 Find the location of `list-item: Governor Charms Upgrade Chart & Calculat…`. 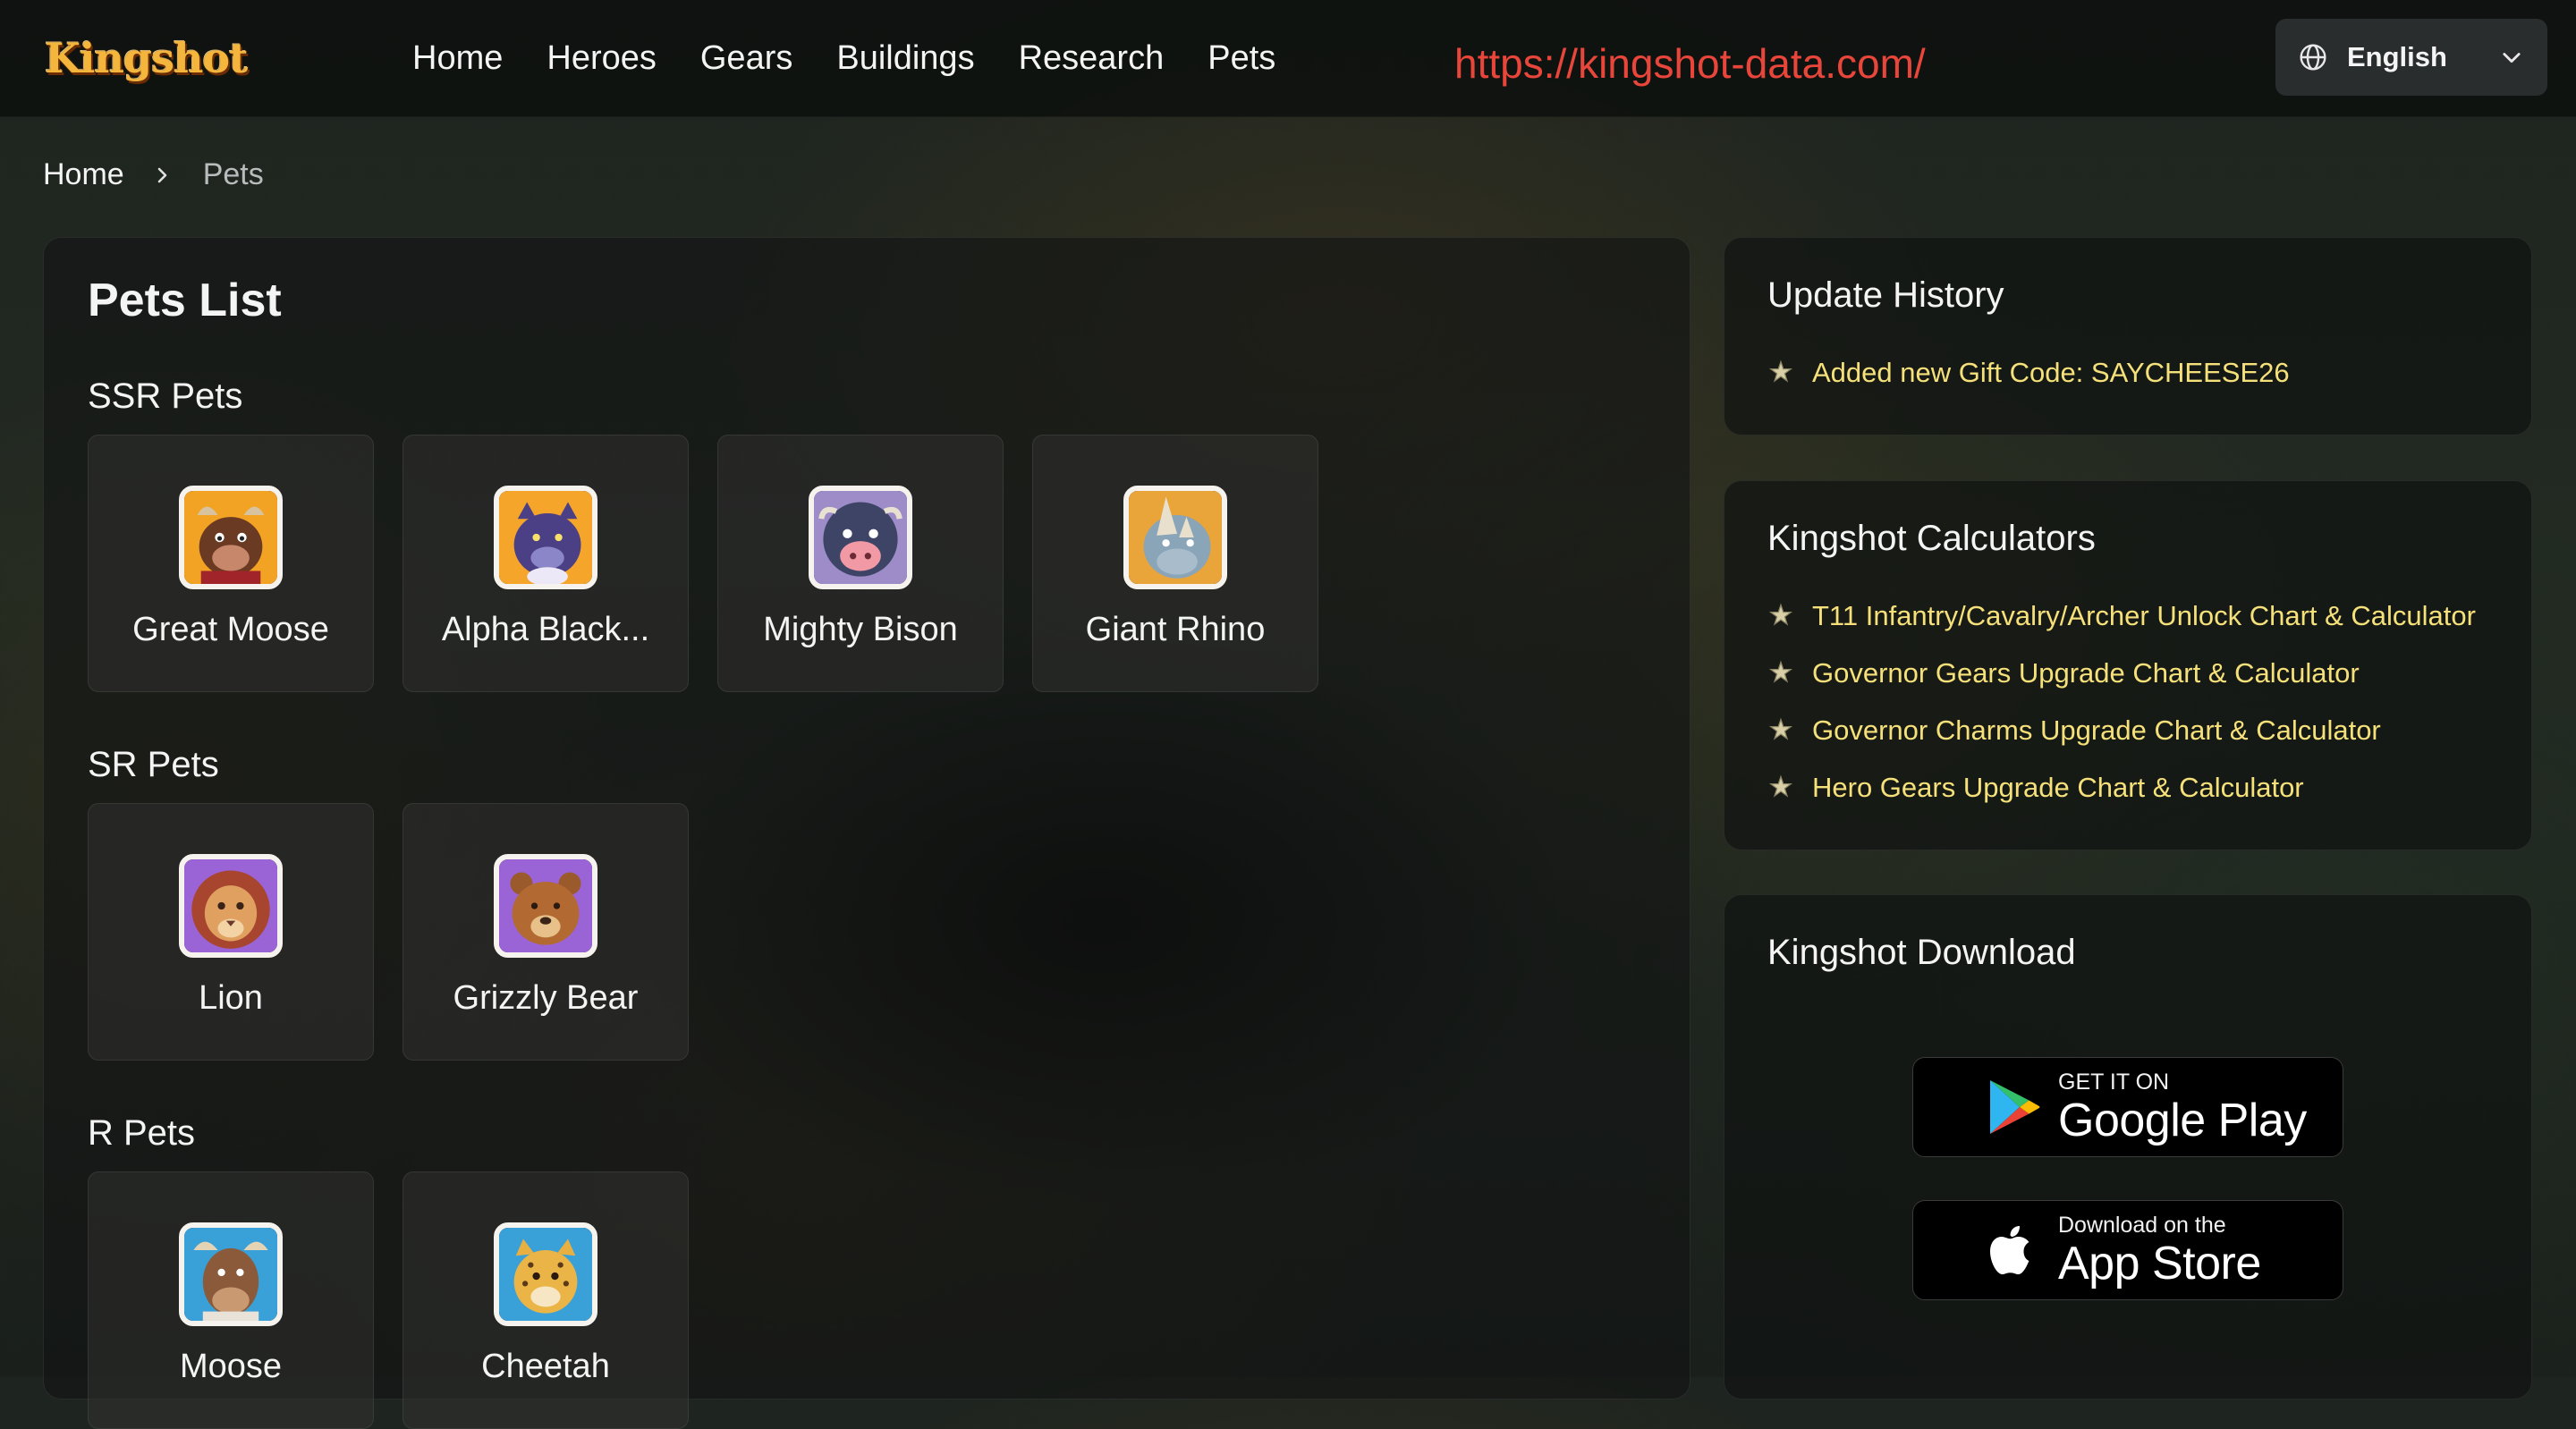

list-item: Governor Charms Upgrade Chart & Calculat… is located at coordinates (2121, 730).